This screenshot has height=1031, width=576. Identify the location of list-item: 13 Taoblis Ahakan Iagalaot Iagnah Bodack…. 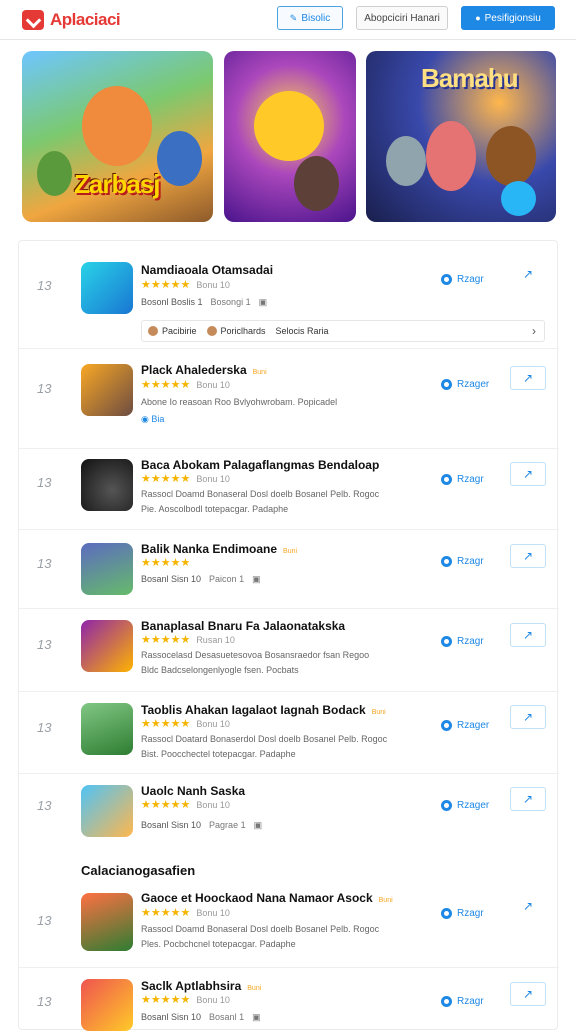
(289, 733).